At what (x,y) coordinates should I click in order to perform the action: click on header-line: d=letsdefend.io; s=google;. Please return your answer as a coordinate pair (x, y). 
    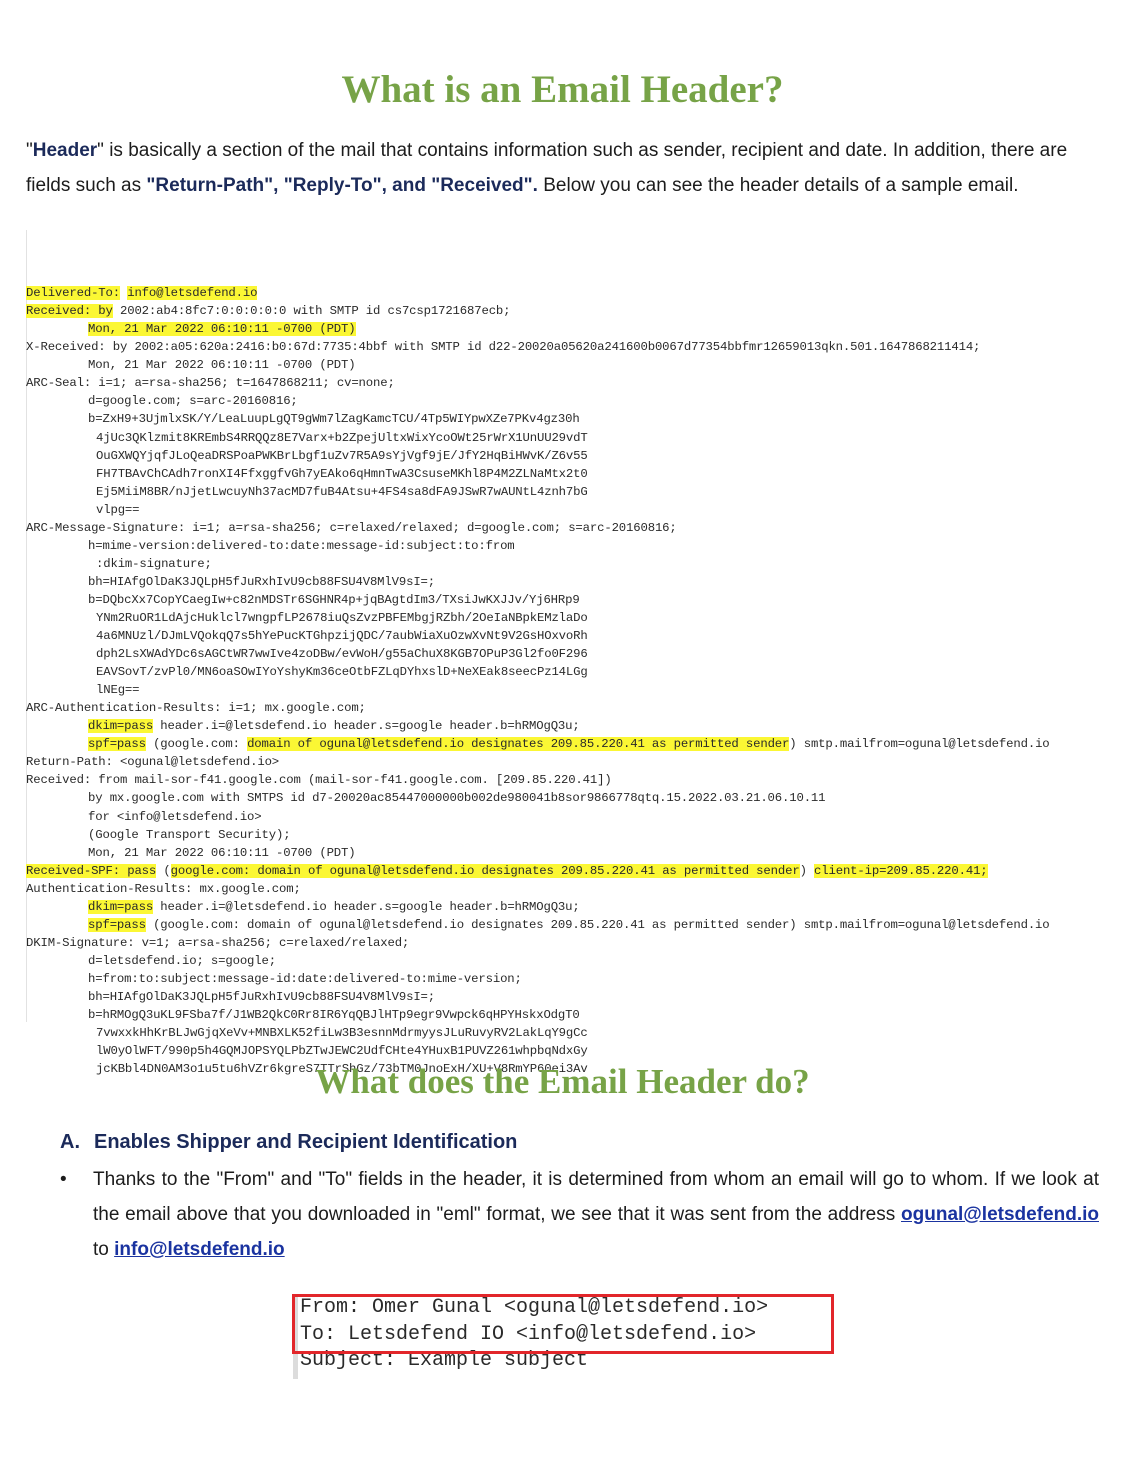
    Looking at the image, I should click on (571, 961).